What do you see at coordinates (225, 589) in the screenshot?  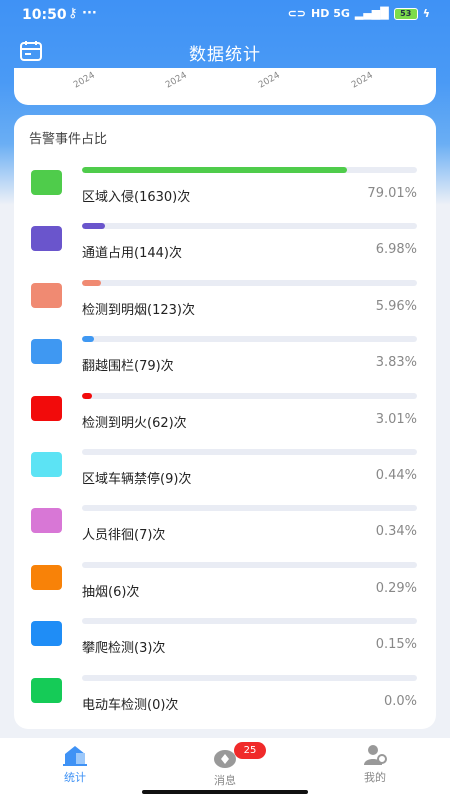 I see `alarm-row: 抽烟(6)次 0.29%` at bounding box center [225, 589].